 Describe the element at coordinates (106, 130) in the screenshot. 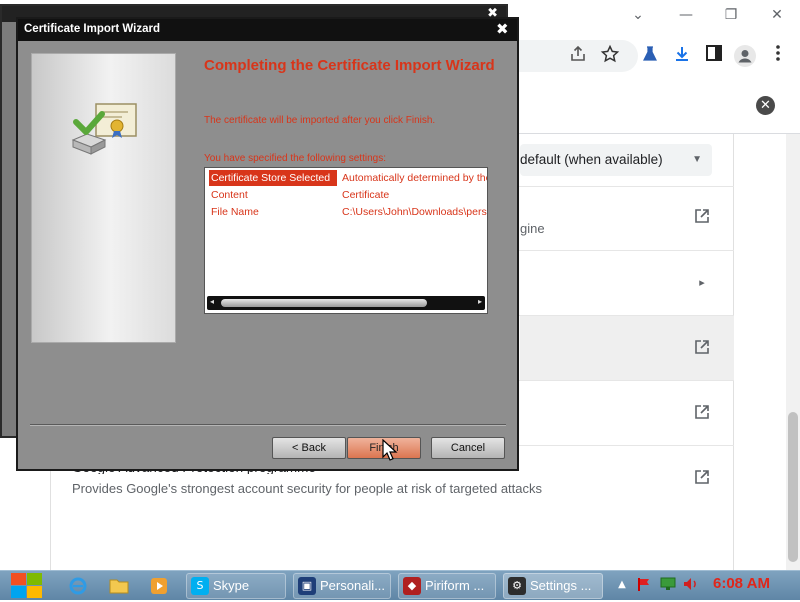

I see `certificate-icon` at that location.